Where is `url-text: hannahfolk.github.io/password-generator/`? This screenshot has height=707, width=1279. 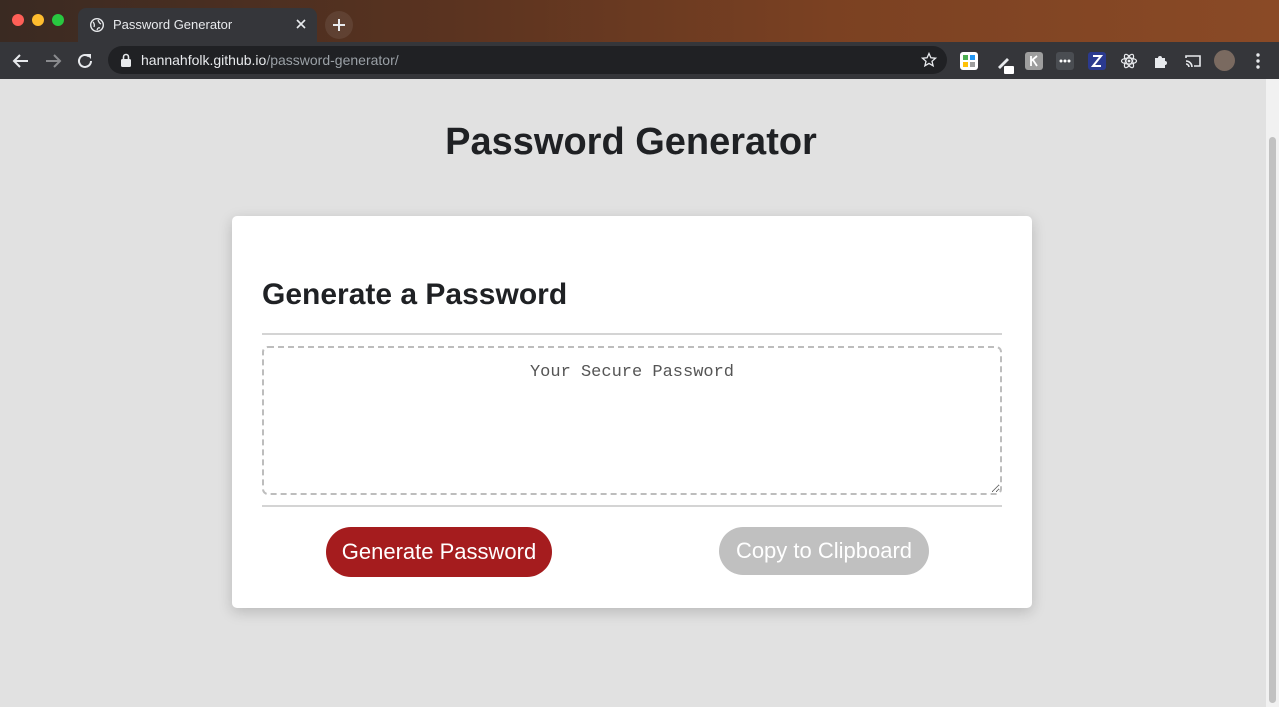 url-text: hannahfolk.github.io/password-generator/ is located at coordinates (270, 60).